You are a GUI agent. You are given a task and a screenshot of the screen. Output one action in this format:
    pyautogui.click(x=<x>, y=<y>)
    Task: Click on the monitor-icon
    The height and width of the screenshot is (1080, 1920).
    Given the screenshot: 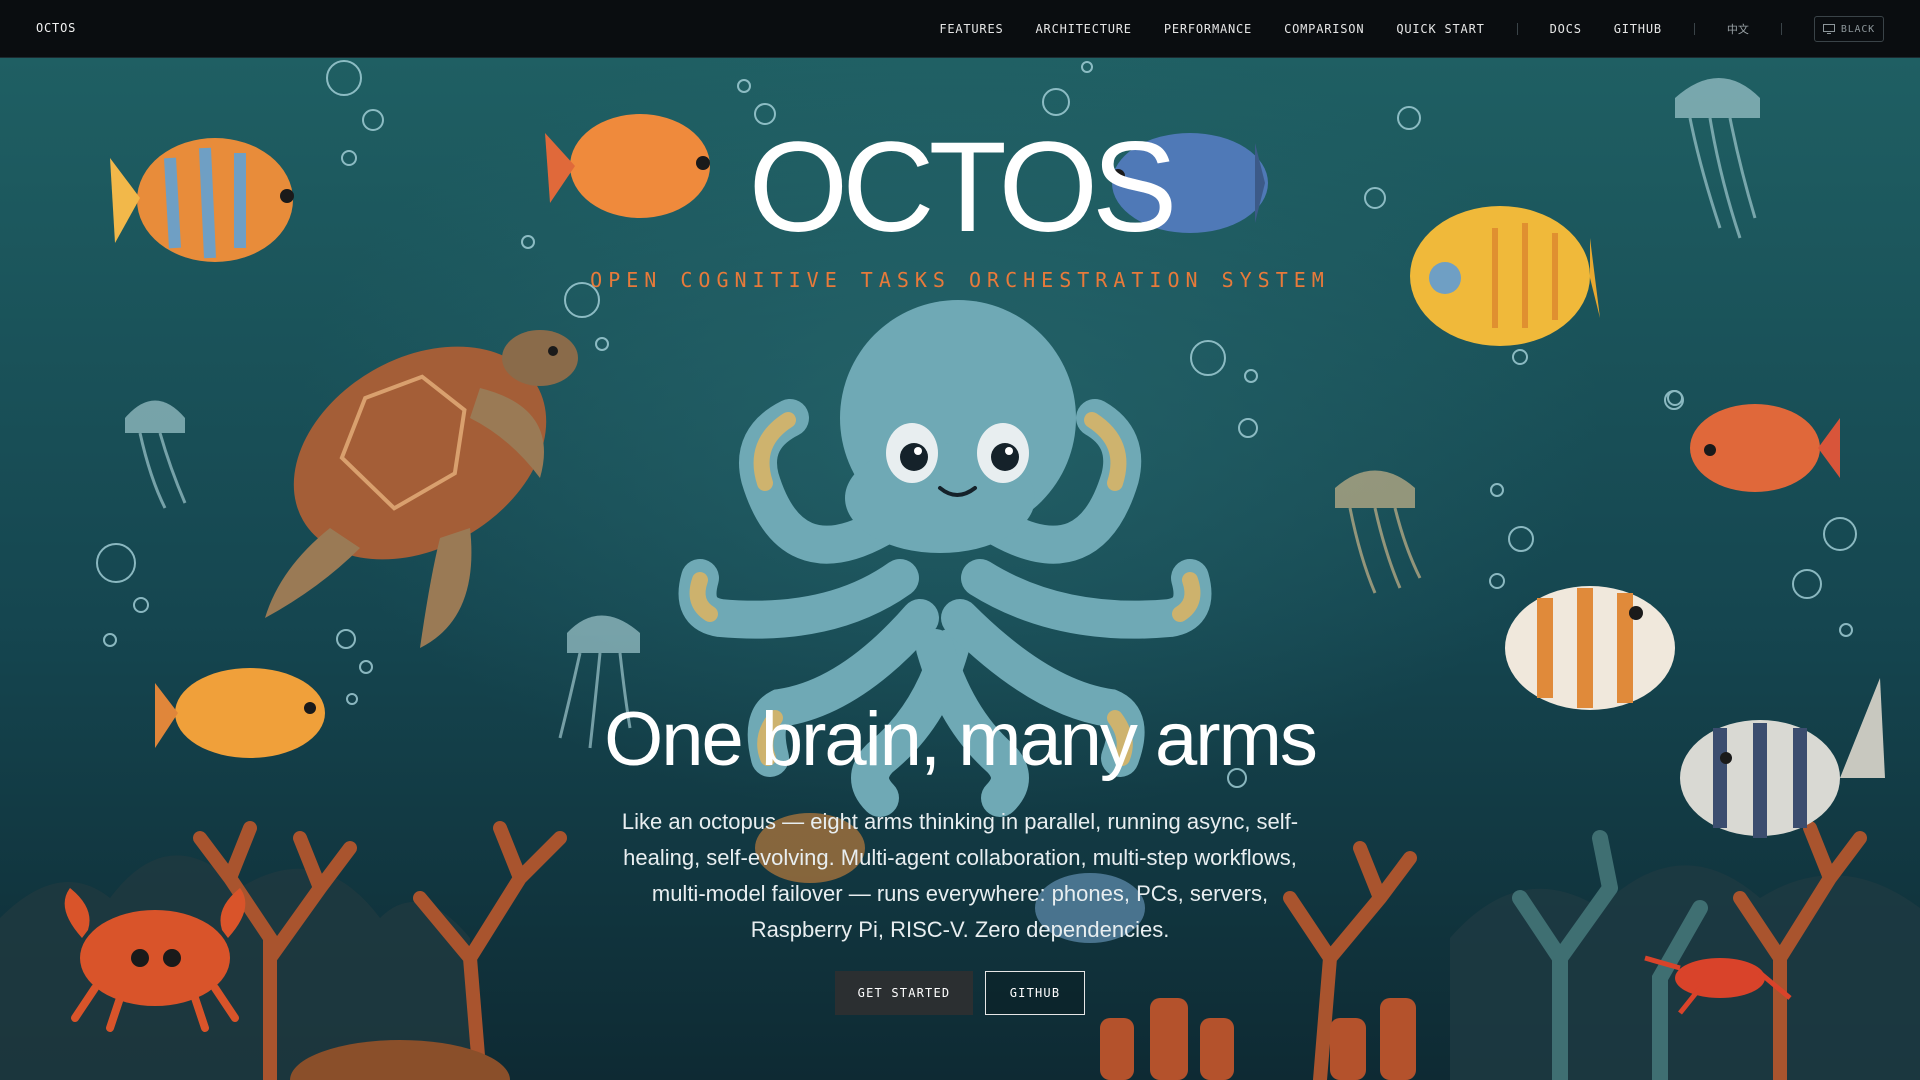 What is the action you would take?
    pyautogui.click(x=1828, y=29)
    